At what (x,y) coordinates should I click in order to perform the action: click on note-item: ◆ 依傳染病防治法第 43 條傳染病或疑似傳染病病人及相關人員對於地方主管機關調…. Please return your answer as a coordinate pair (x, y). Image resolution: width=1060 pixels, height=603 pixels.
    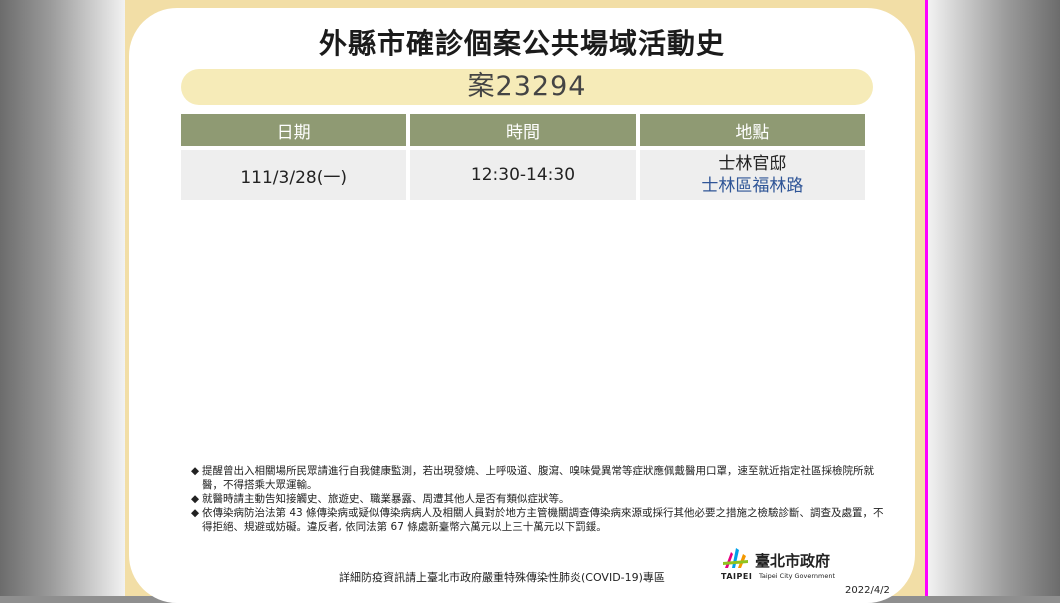
    Looking at the image, I should click on (541, 520).